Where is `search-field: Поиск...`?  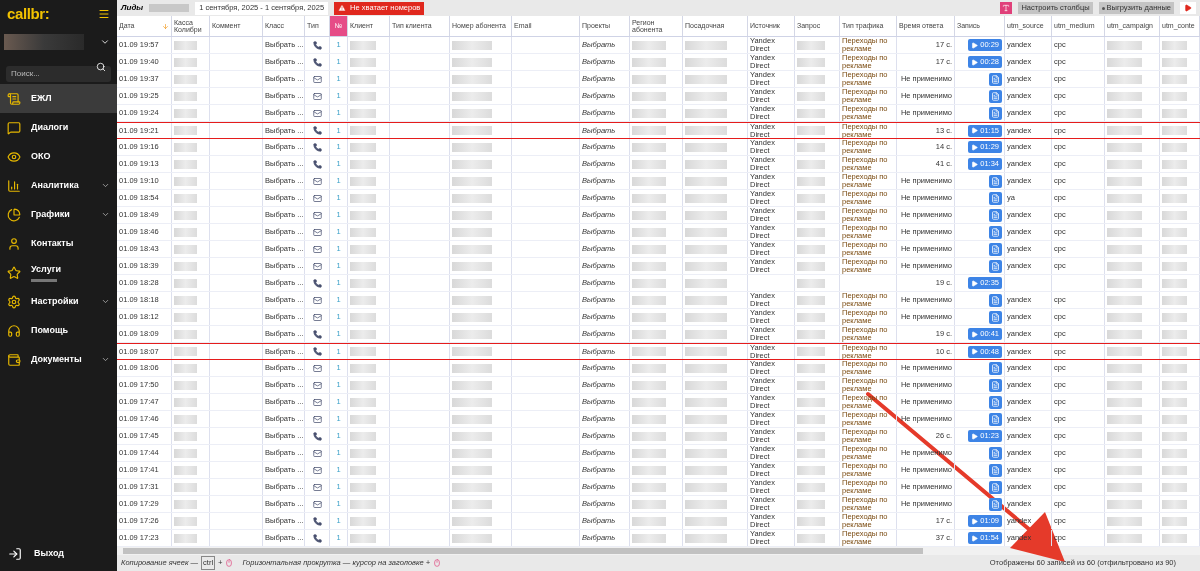
search-field: Поиск... is located at coordinates (58, 73).